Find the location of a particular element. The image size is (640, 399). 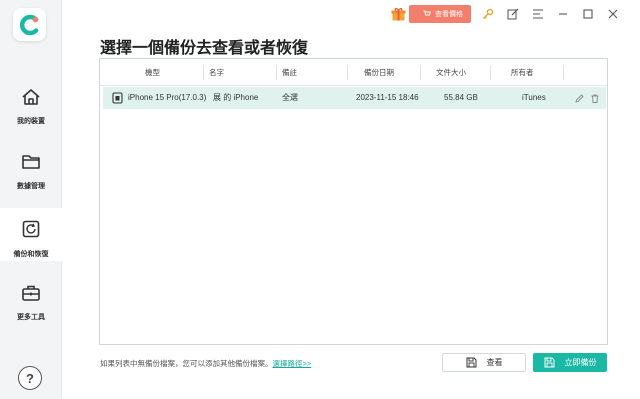

row-owner: iTunes is located at coordinates (534, 97).